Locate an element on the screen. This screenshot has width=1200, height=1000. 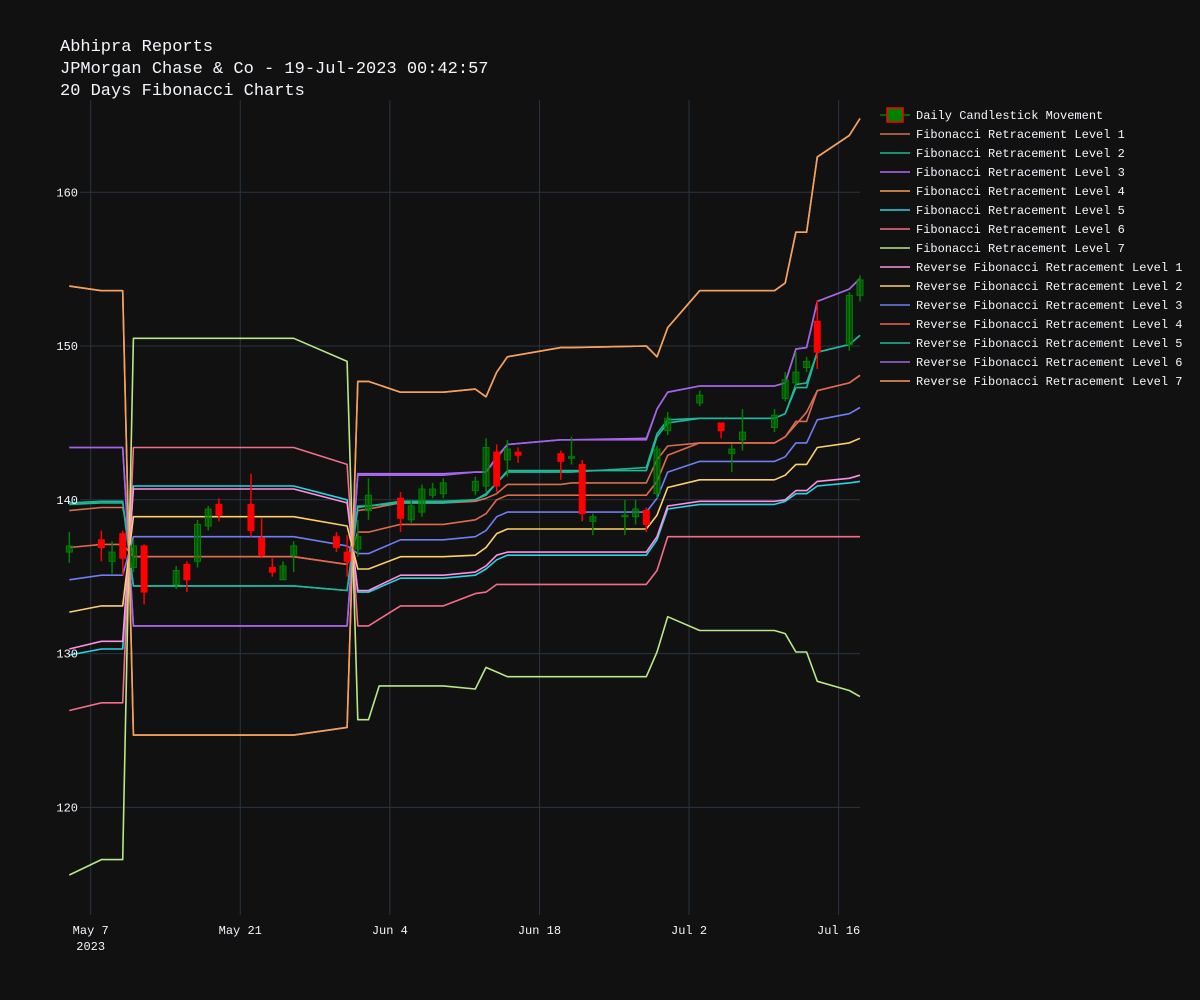
y-tick-label: 140 is located at coordinates (67, 501).